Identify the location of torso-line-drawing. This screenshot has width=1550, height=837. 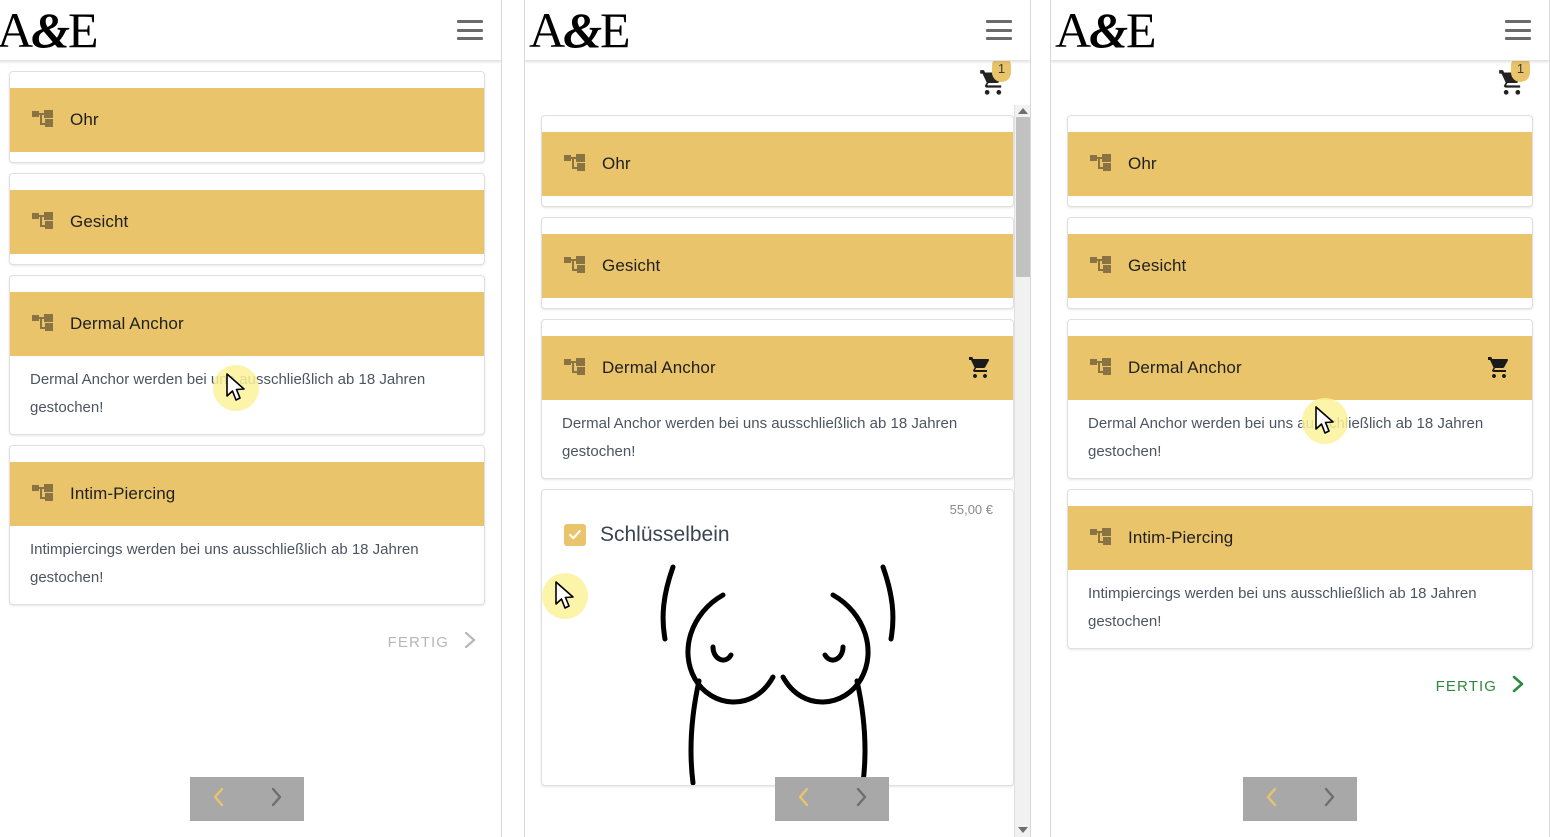
(777, 668).